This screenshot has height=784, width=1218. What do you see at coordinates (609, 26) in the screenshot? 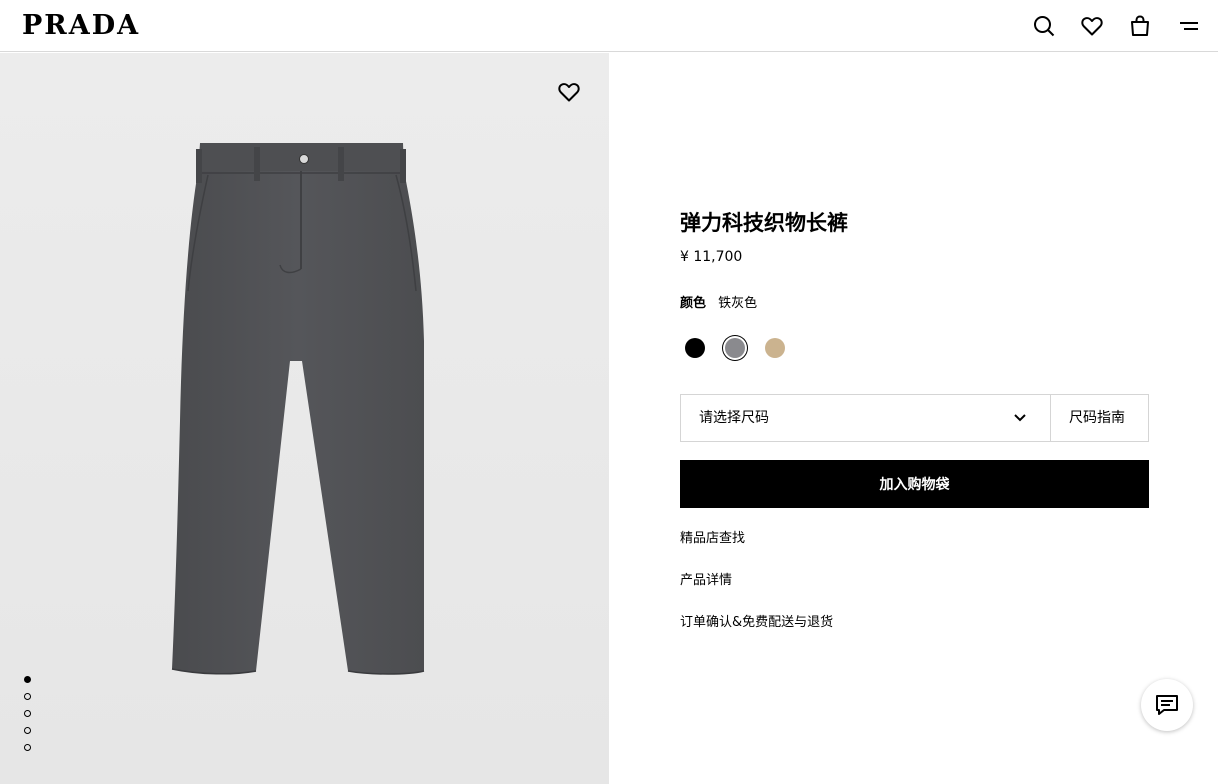
I see `site-header: PRADA` at bounding box center [609, 26].